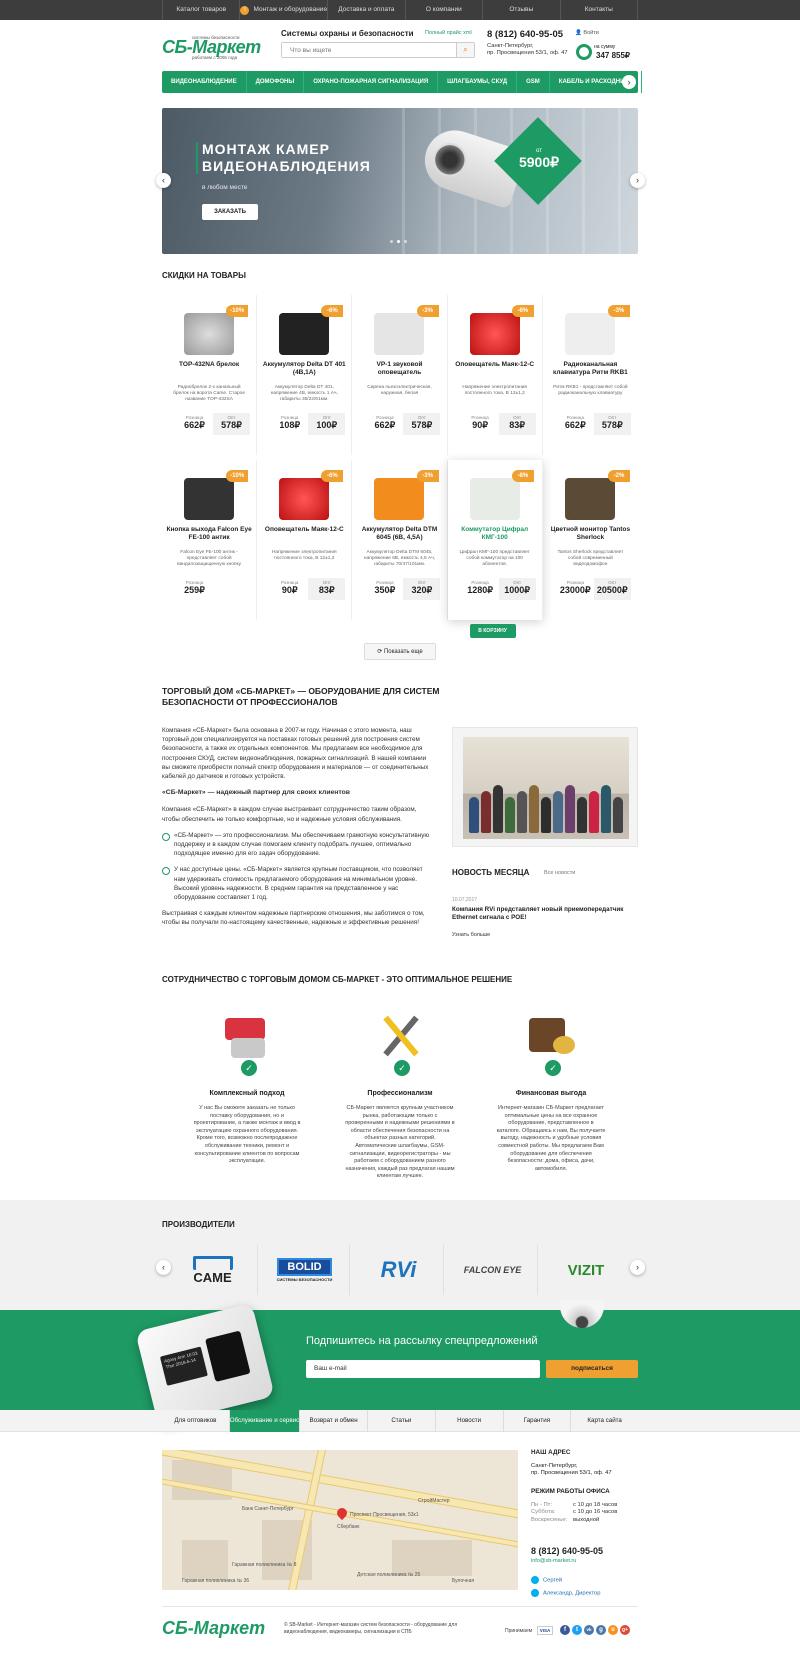 This screenshot has height=1660, width=800. Describe the element at coordinates (545, 787) in the screenshot. I see `team-photo` at that location.